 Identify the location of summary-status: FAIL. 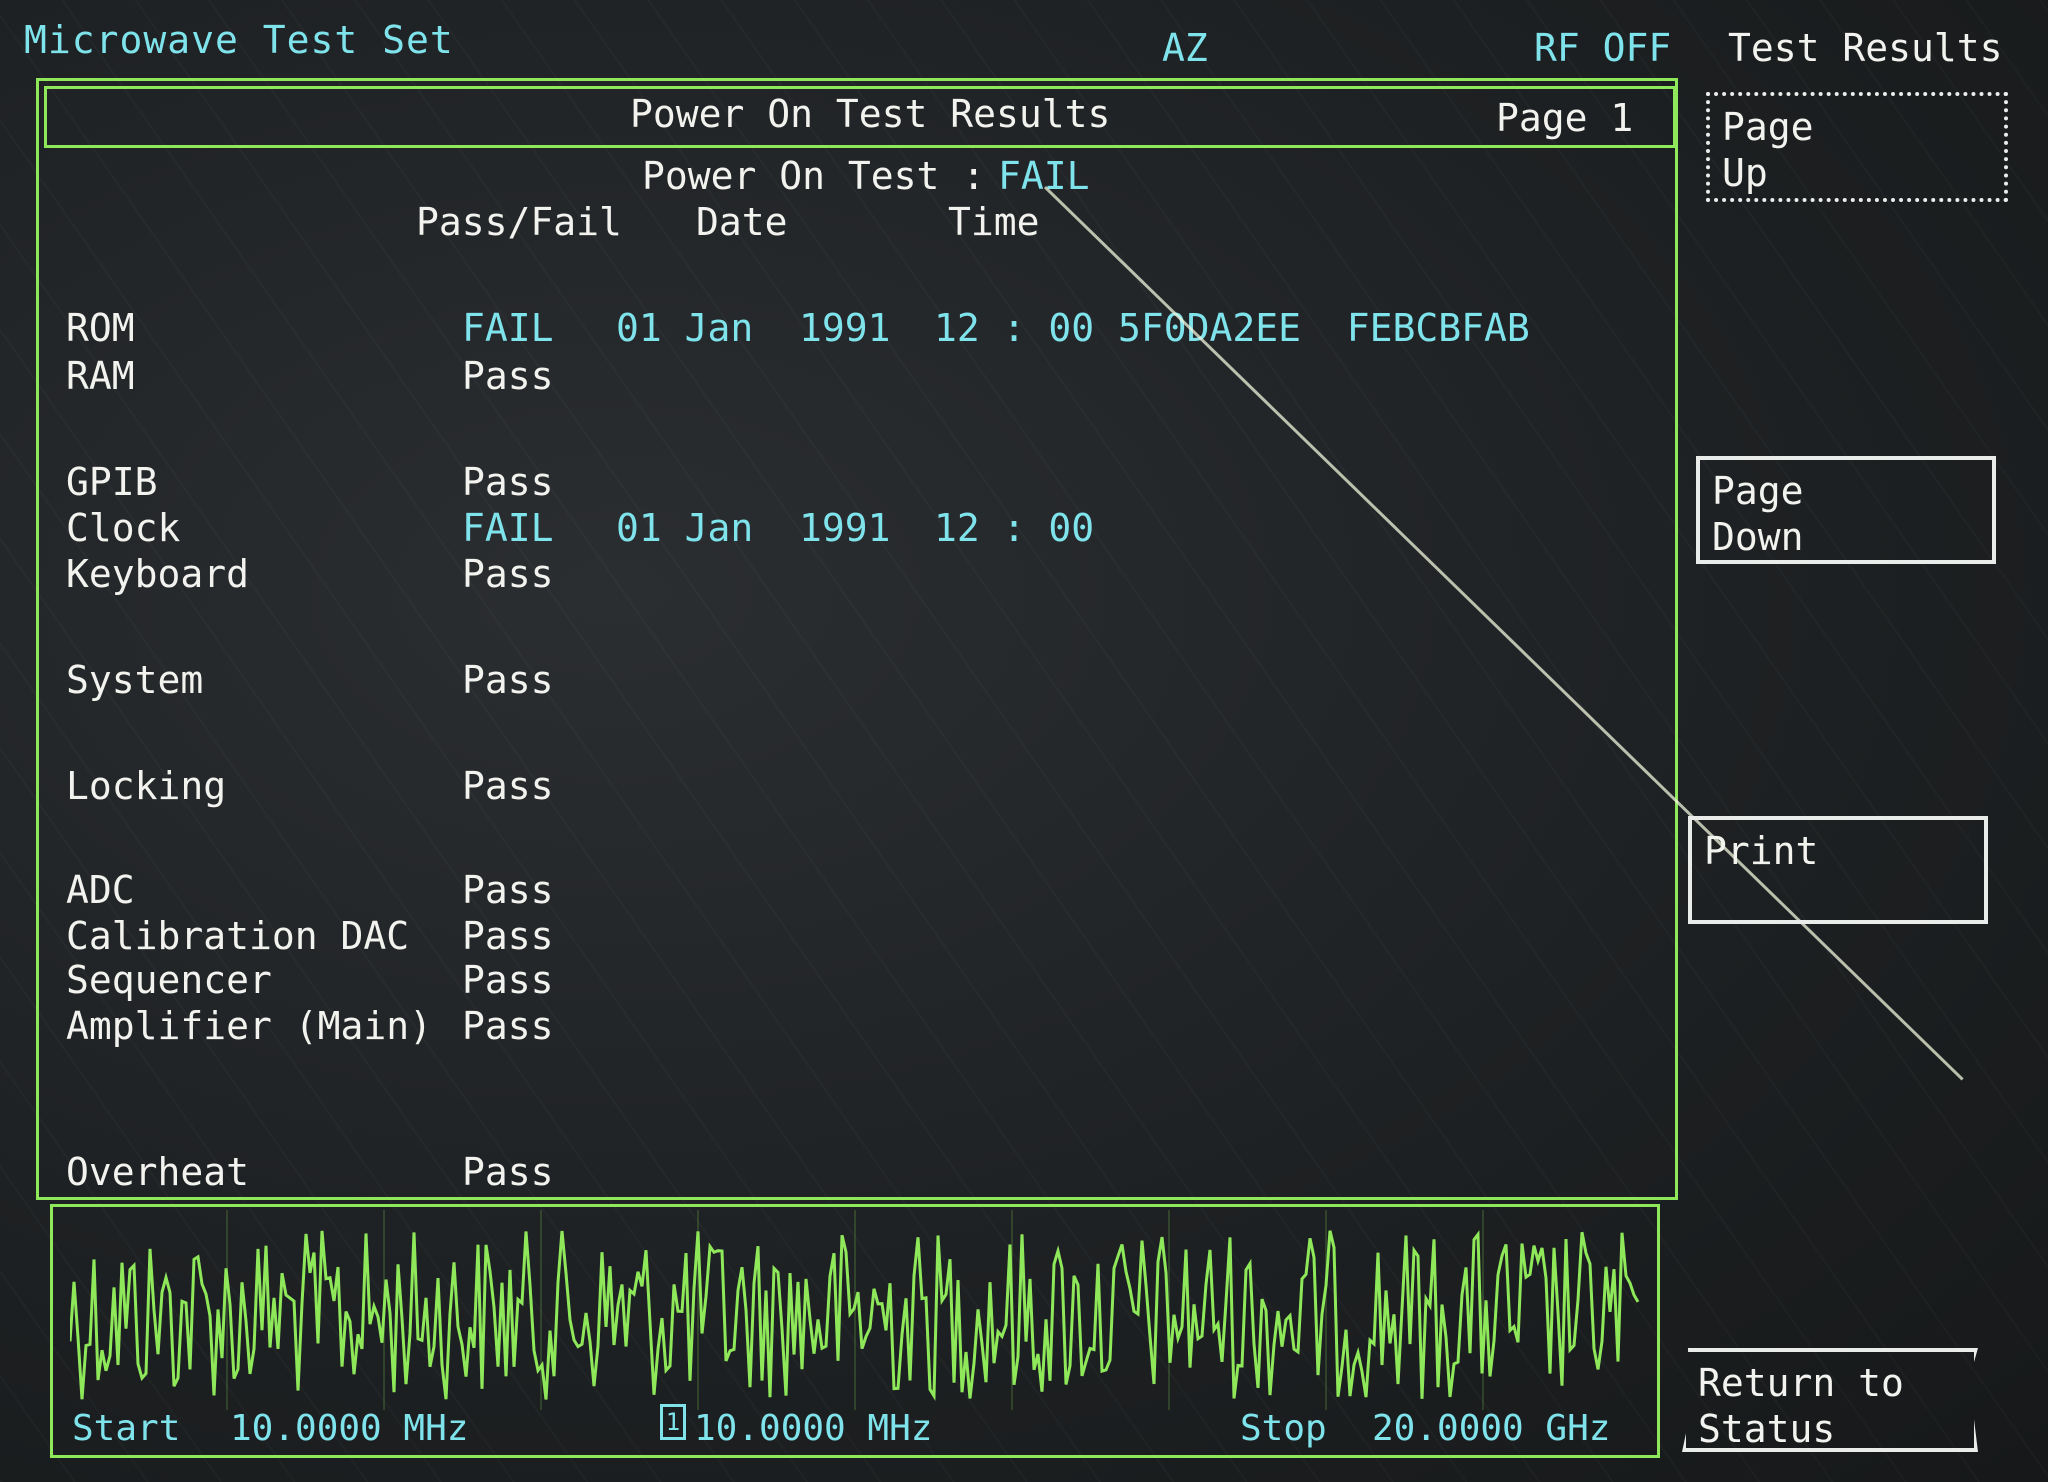
(1044, 176).